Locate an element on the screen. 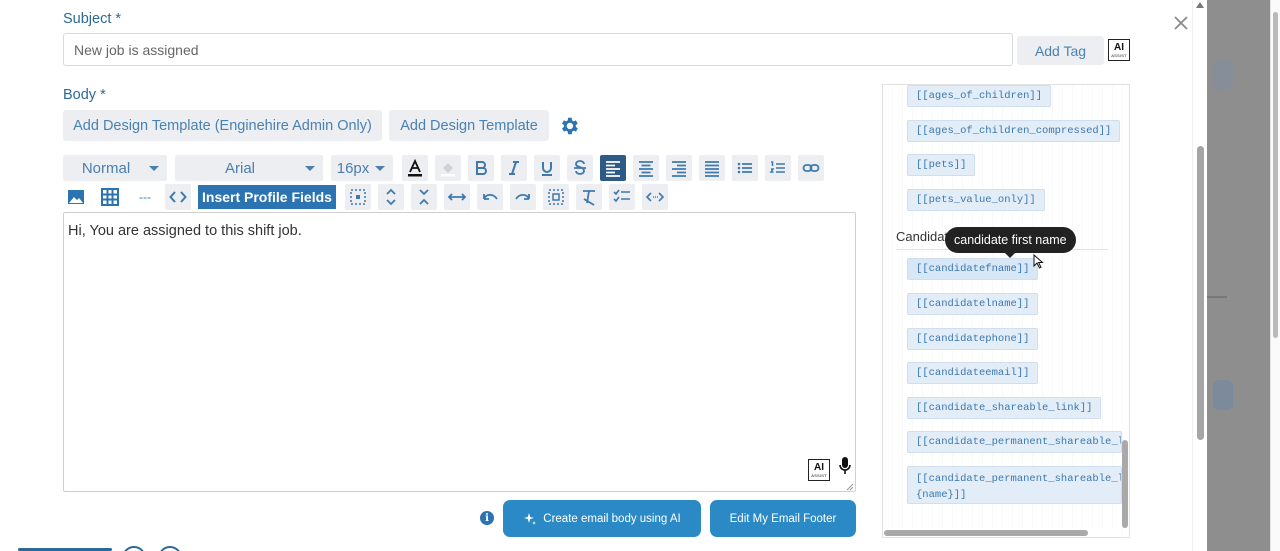 The image size is (1280, 551). align-center-button is located at coordinates (646, 168).